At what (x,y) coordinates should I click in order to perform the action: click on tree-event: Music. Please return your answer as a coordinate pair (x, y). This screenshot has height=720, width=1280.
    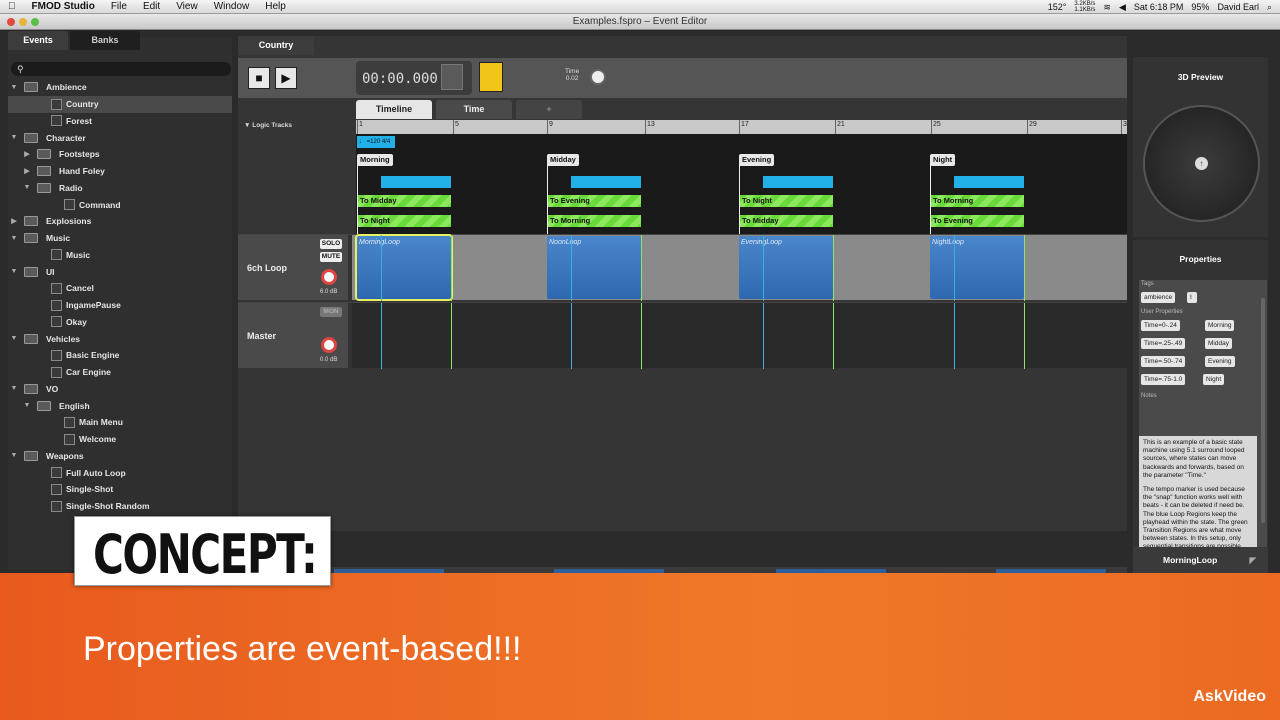
    Looking at the image, I should click on (120, 255).